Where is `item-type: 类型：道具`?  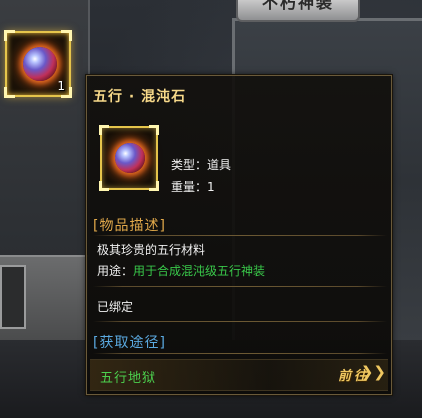
item-type: 类型：道具 is located at coordinates (201, 164).